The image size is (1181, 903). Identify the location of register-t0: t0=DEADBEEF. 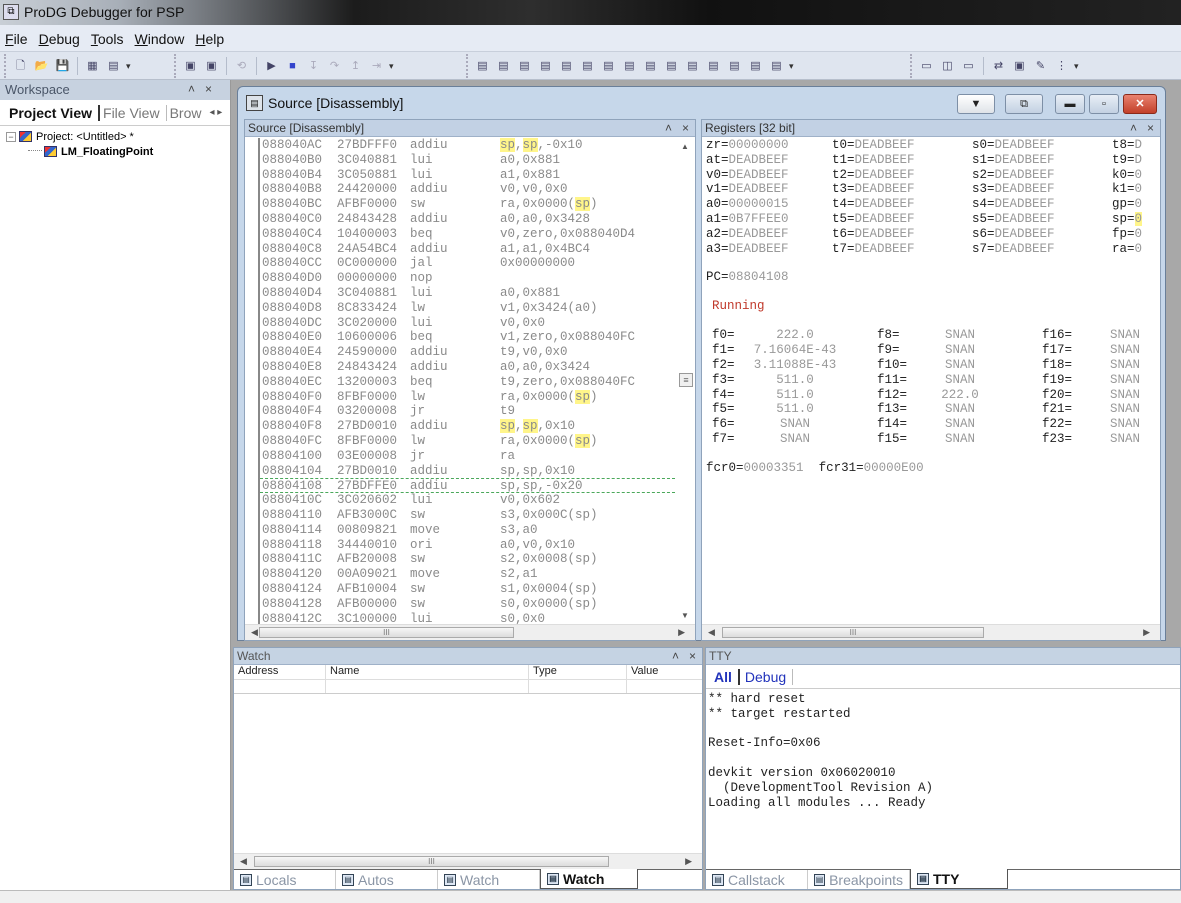
(902, 145).